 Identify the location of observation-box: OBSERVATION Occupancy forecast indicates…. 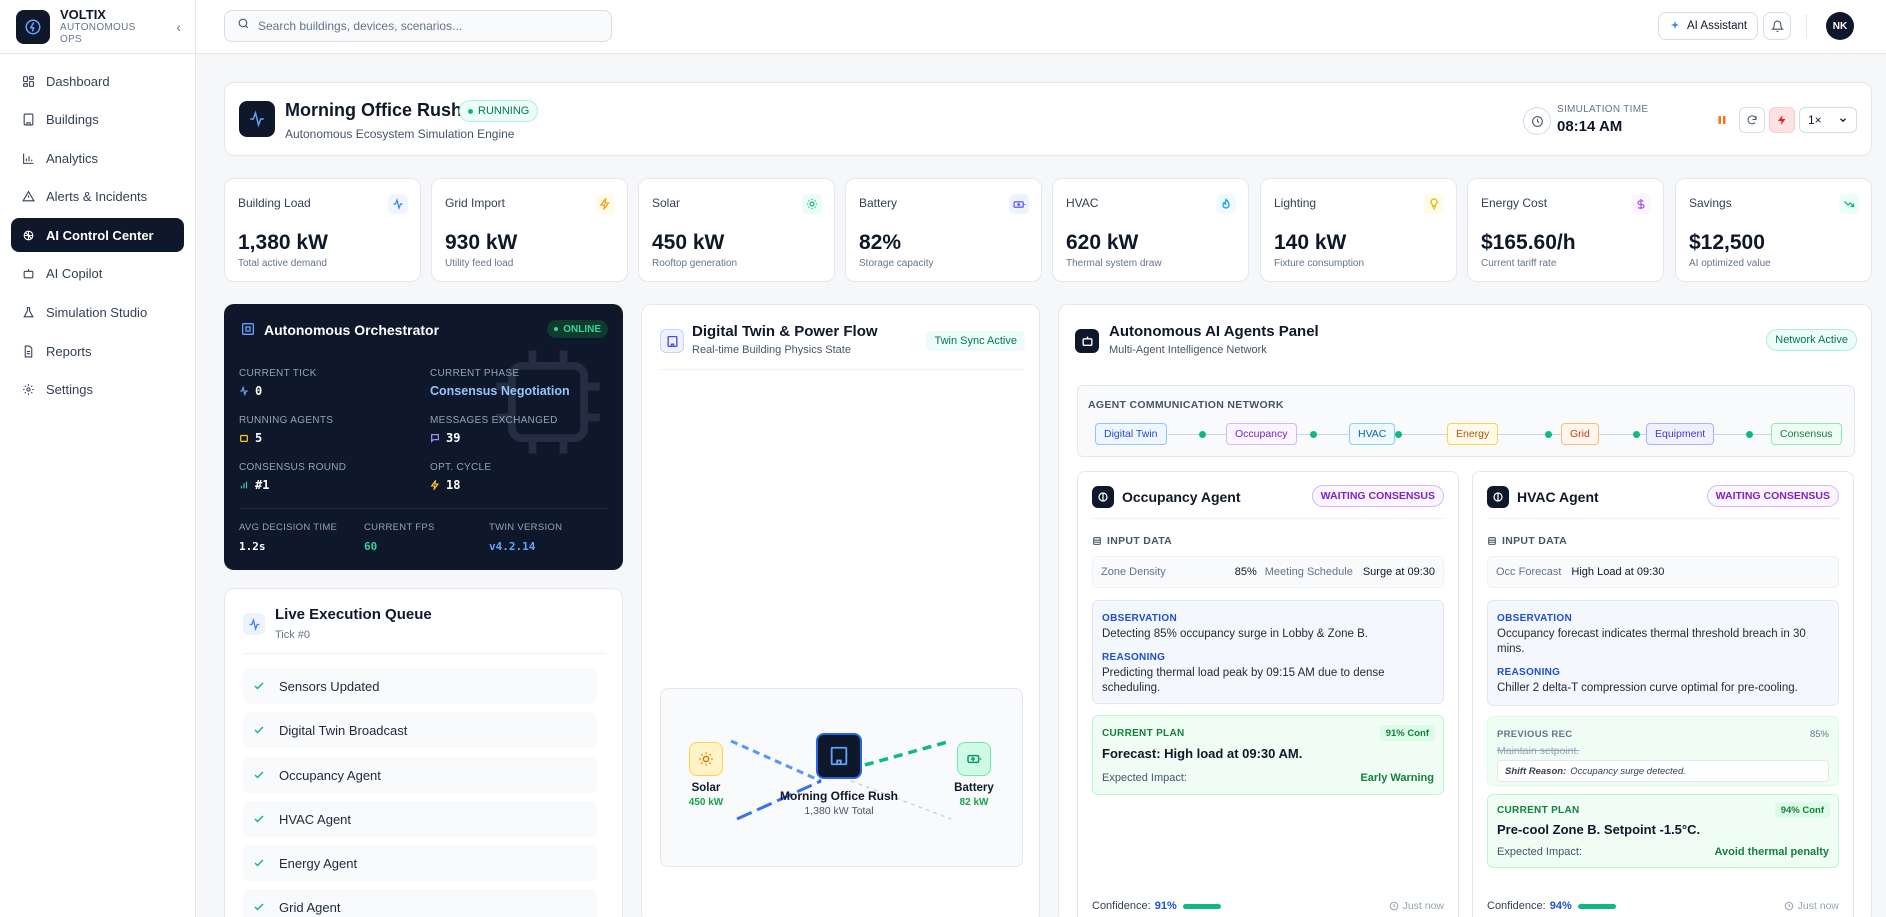
(1663, 653).